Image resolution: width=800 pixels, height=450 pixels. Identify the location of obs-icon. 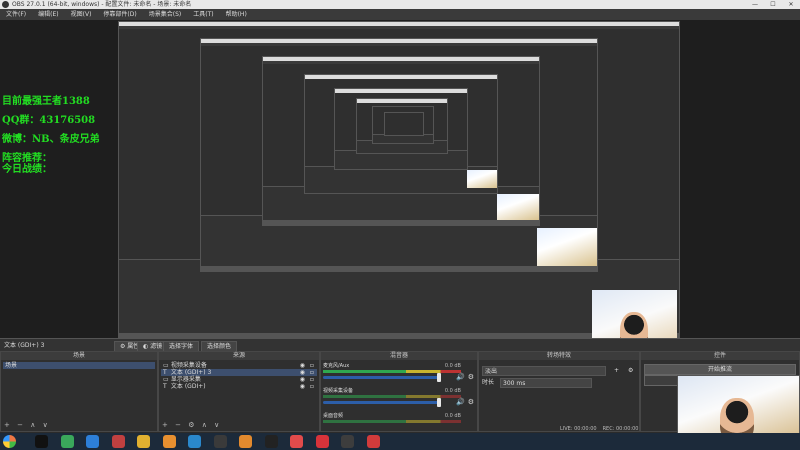
(220, 441).